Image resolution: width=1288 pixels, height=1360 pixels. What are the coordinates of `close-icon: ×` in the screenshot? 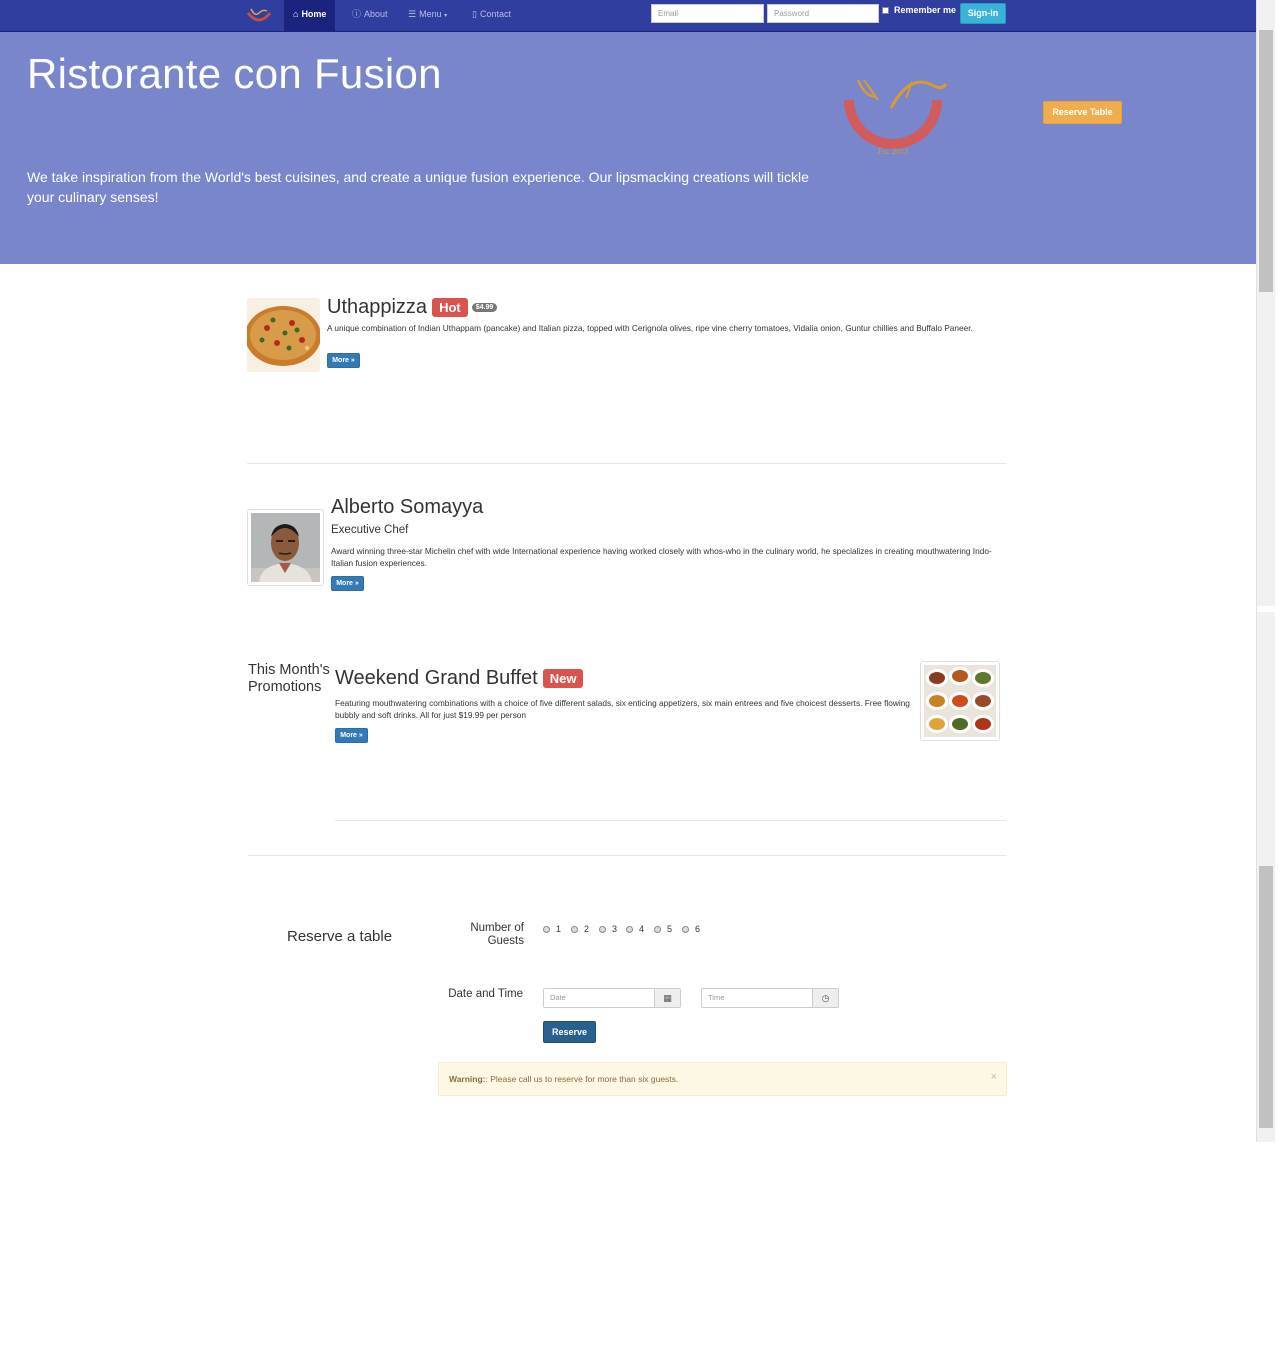 It's located at (994, 1077).